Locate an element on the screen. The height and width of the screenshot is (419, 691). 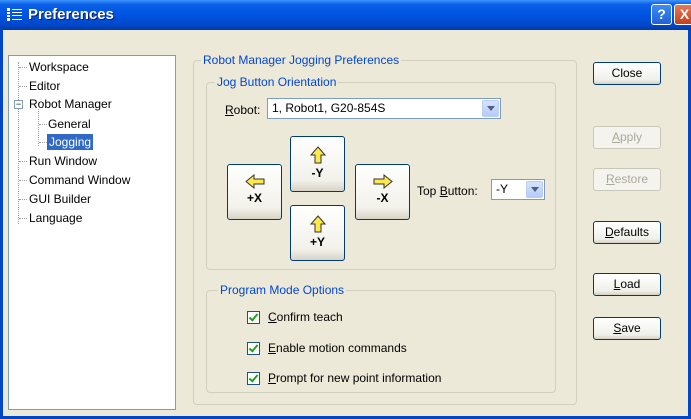
tree-item-jogging: Jogging is located at coordinates (70, 142).